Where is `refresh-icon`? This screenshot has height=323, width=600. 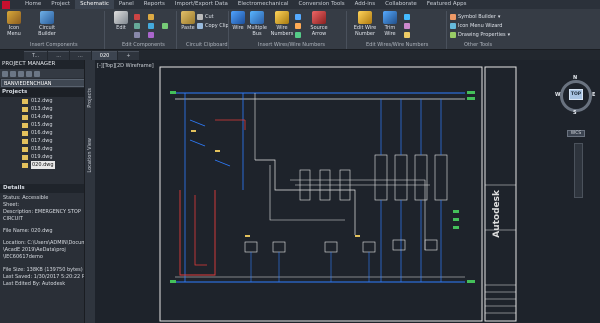
refresh-icon is located at coordinates (21, 73).